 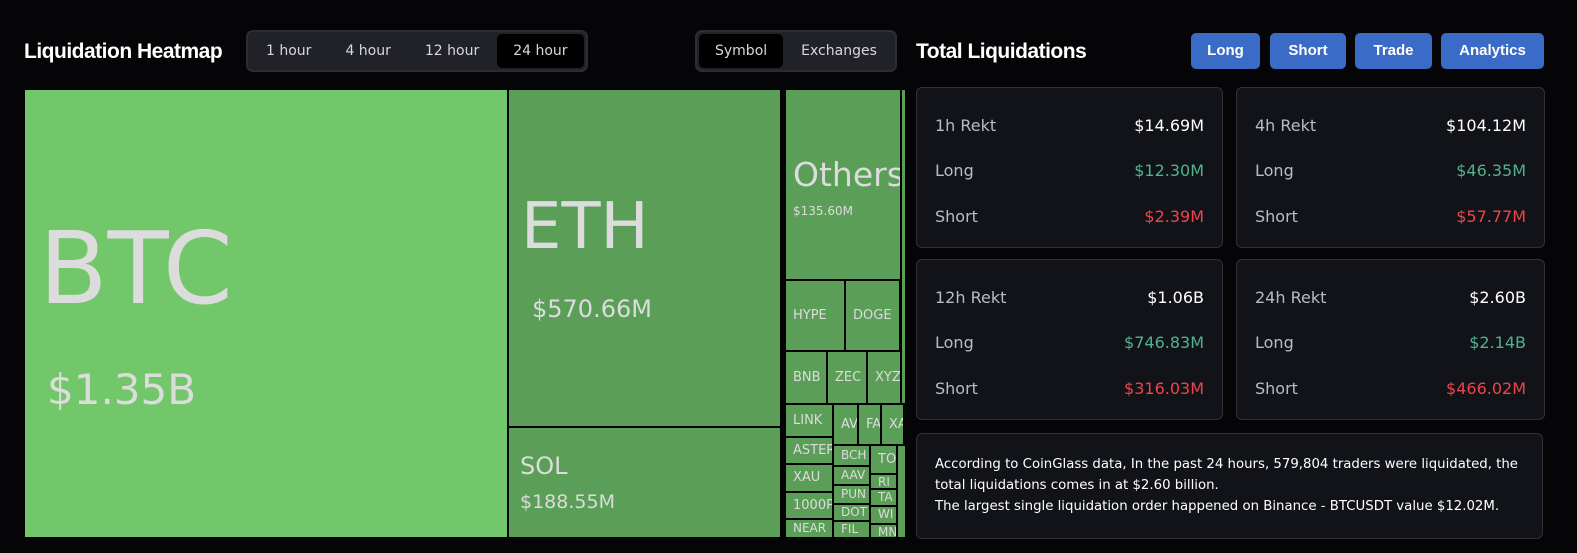 I want to click on cell-symbol: RI, so click(x=884, y=482).